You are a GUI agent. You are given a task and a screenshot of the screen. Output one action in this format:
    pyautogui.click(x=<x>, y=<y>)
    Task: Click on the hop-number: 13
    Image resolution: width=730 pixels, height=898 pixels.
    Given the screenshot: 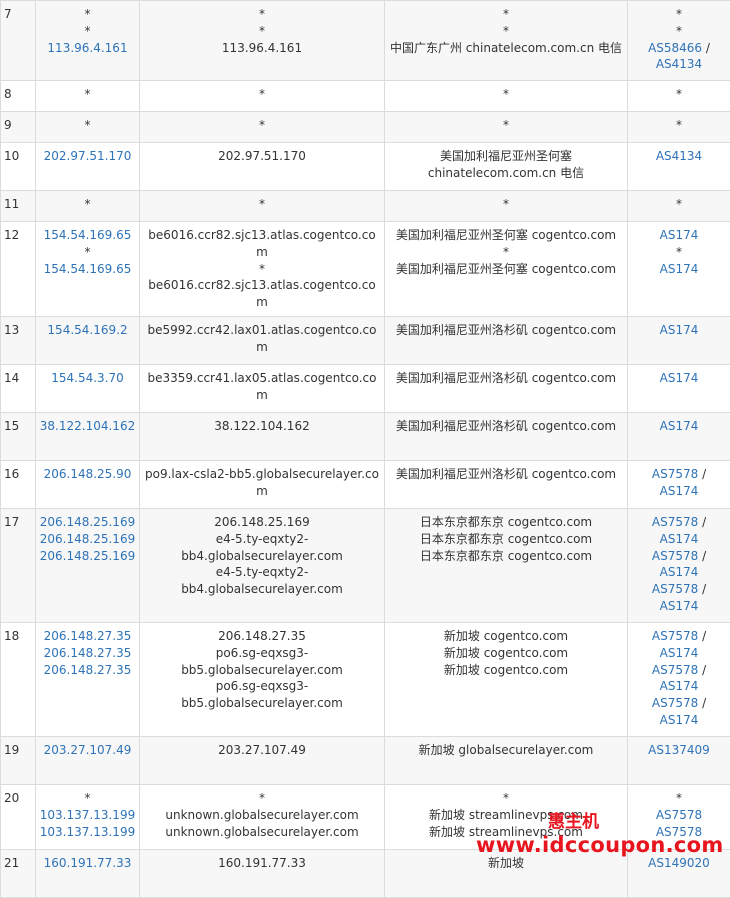 What is the action you would take?
    pyautogui.click(x=18, y=340)
    